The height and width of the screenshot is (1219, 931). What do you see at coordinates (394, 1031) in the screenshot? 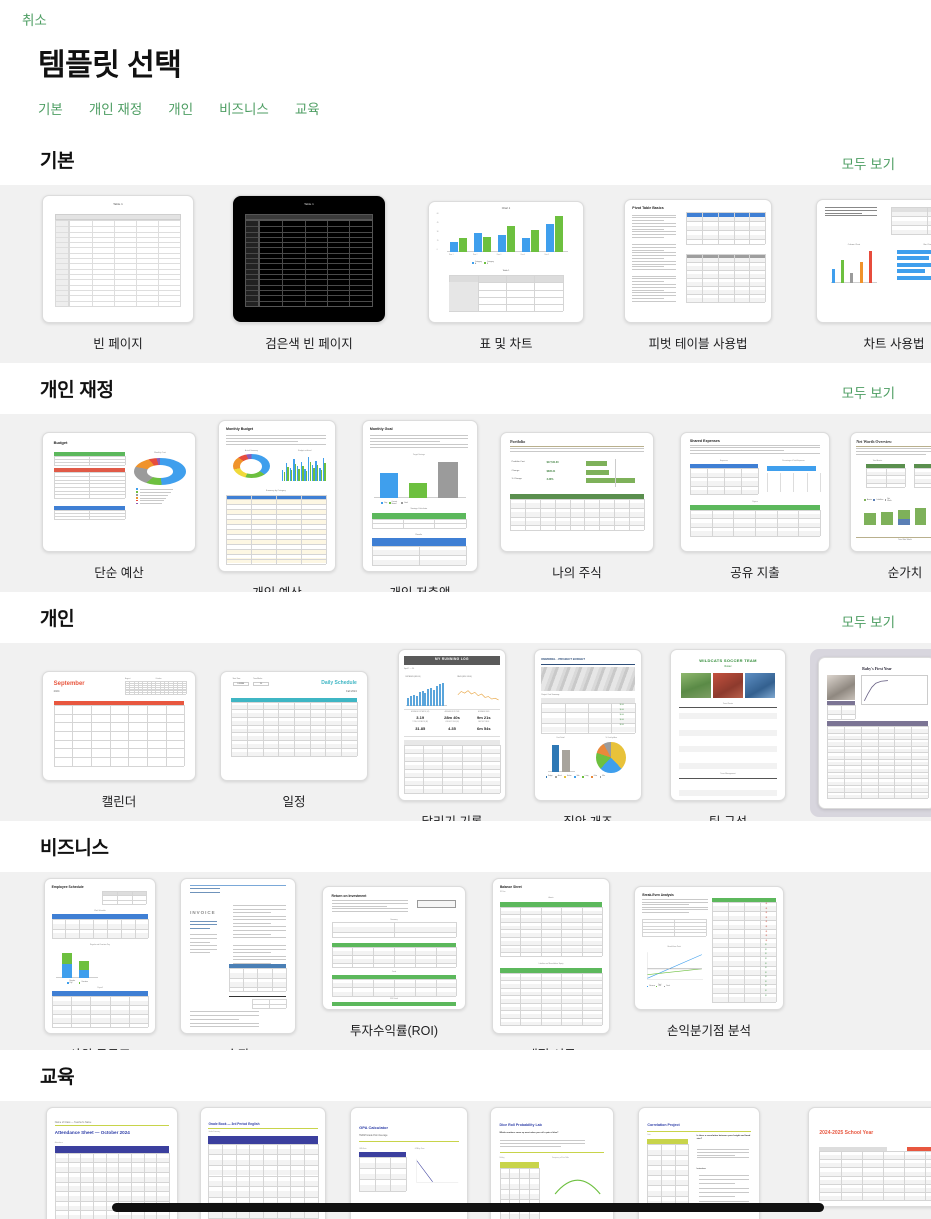
I see `template-caption: 투자수익률(ROI)` at bounding box center [394, 1031].